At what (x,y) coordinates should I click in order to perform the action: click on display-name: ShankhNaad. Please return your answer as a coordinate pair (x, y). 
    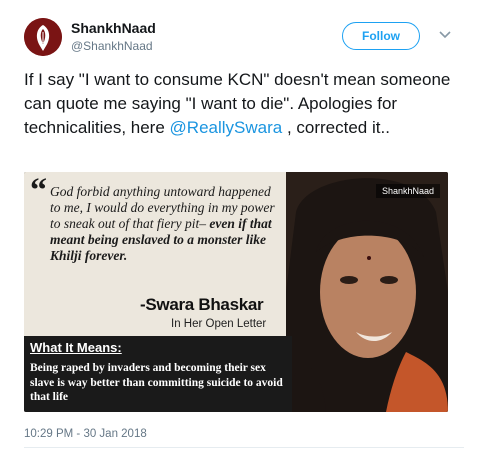
    Looking at the image, I should click on (113, 28).